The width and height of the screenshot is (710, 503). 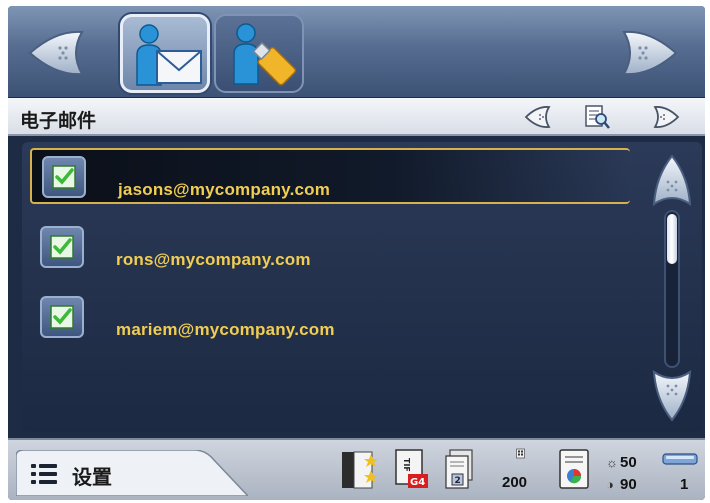 I want to click on document-pages-icon: 2, so click(x=459, y=469).